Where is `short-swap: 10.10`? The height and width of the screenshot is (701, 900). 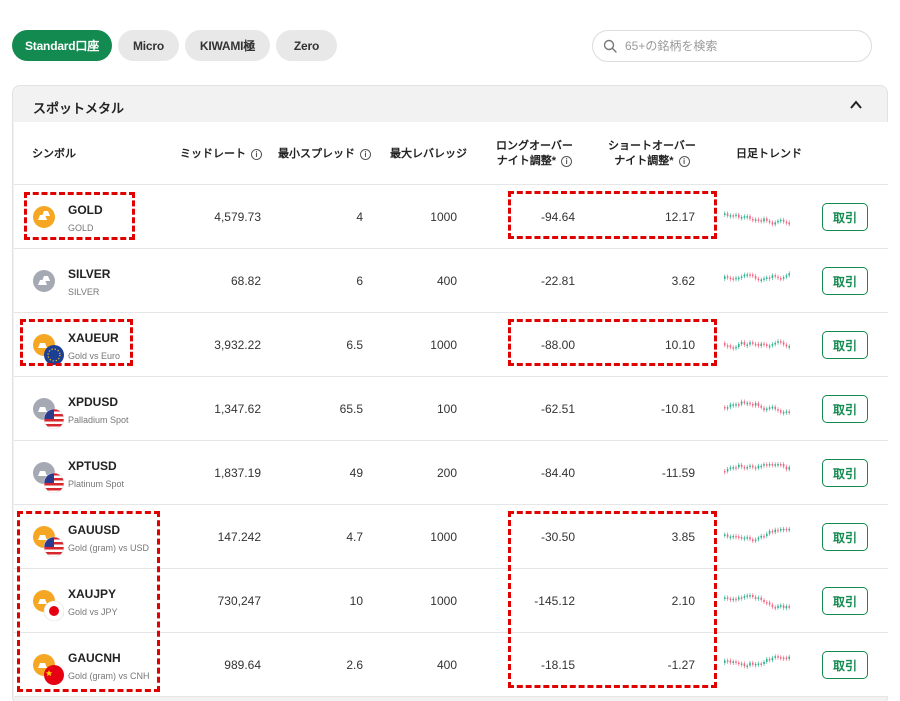
short-swap: 10.10 is located at coordinates (679, 345).